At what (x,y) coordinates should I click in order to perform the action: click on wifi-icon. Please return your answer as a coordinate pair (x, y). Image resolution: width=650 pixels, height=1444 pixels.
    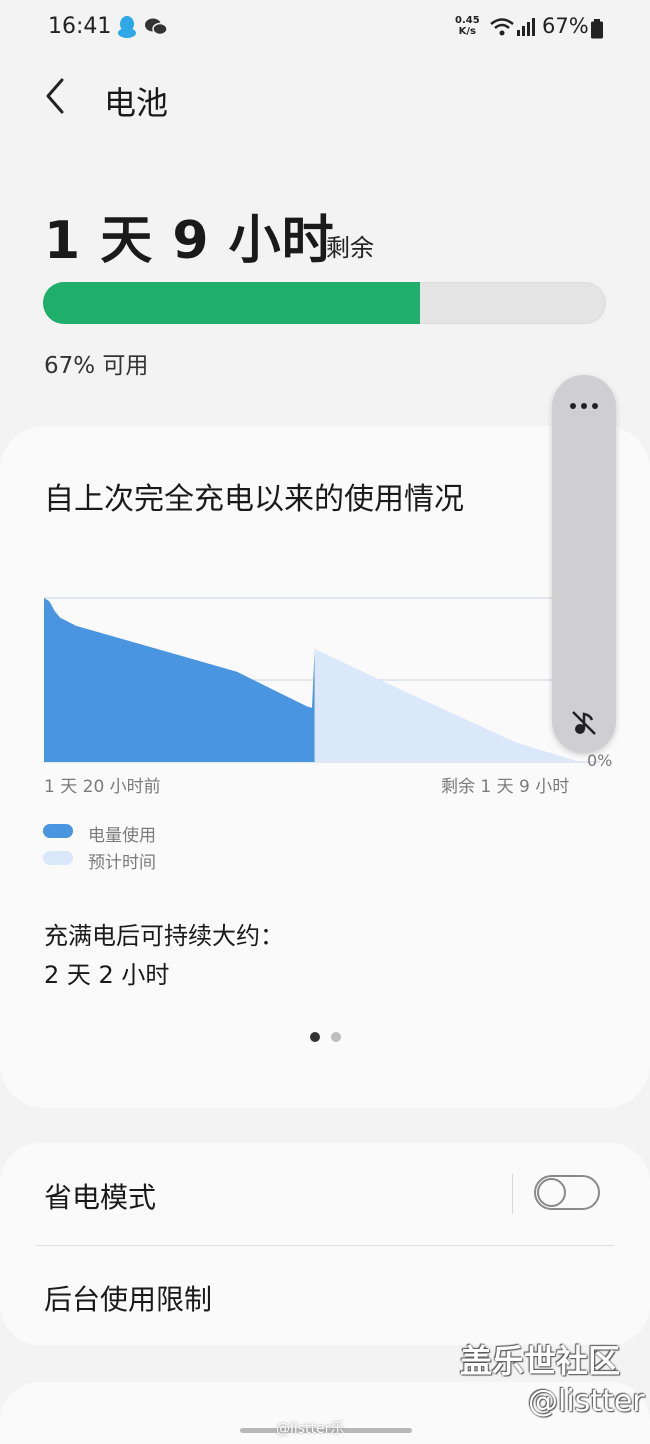
    Looking at the image, I should click on (502, 27).